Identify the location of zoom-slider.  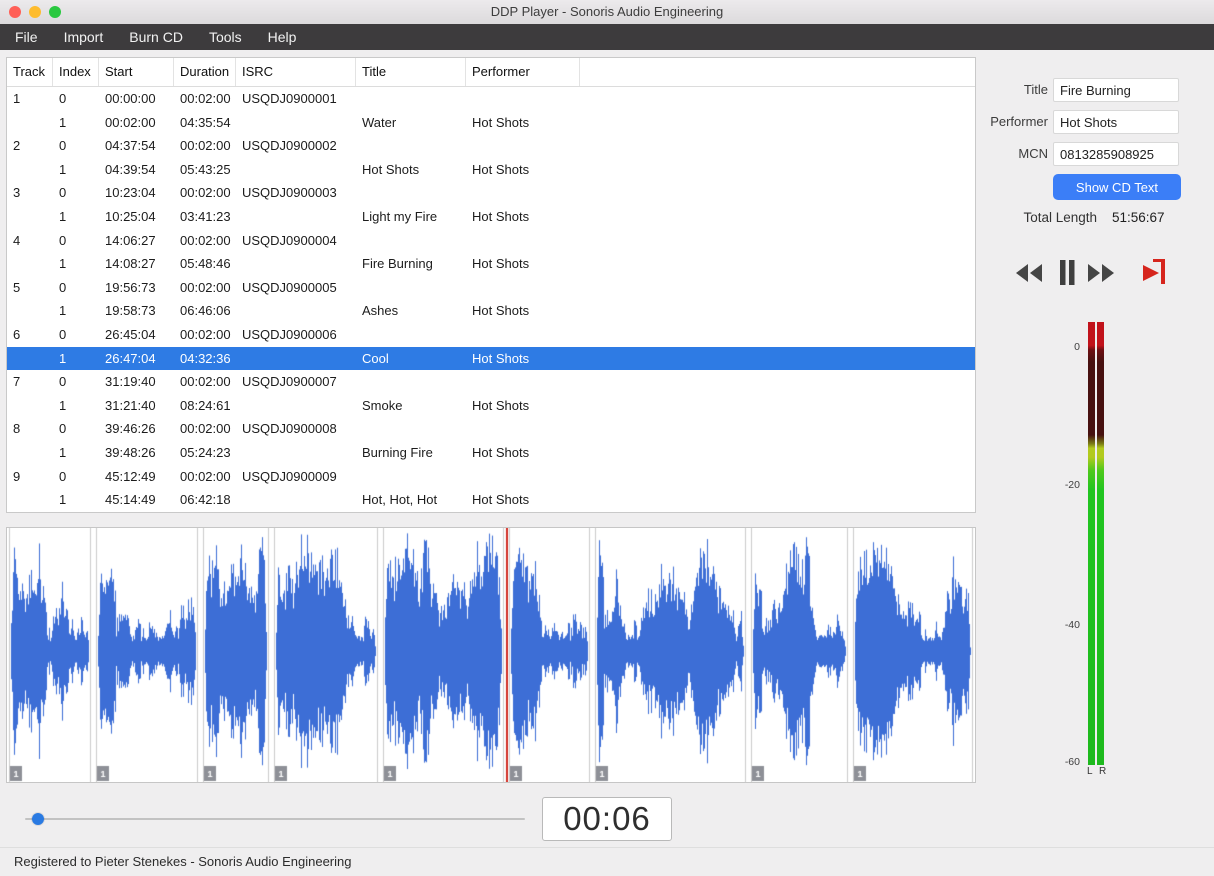
(275, 819).